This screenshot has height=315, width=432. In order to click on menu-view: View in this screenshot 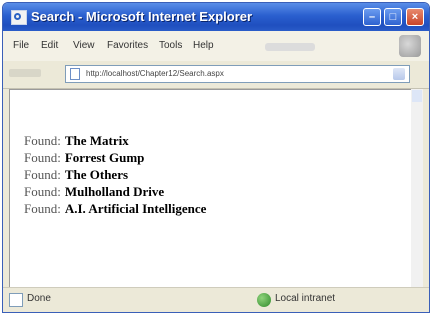, I will do `click(84, 45)`.